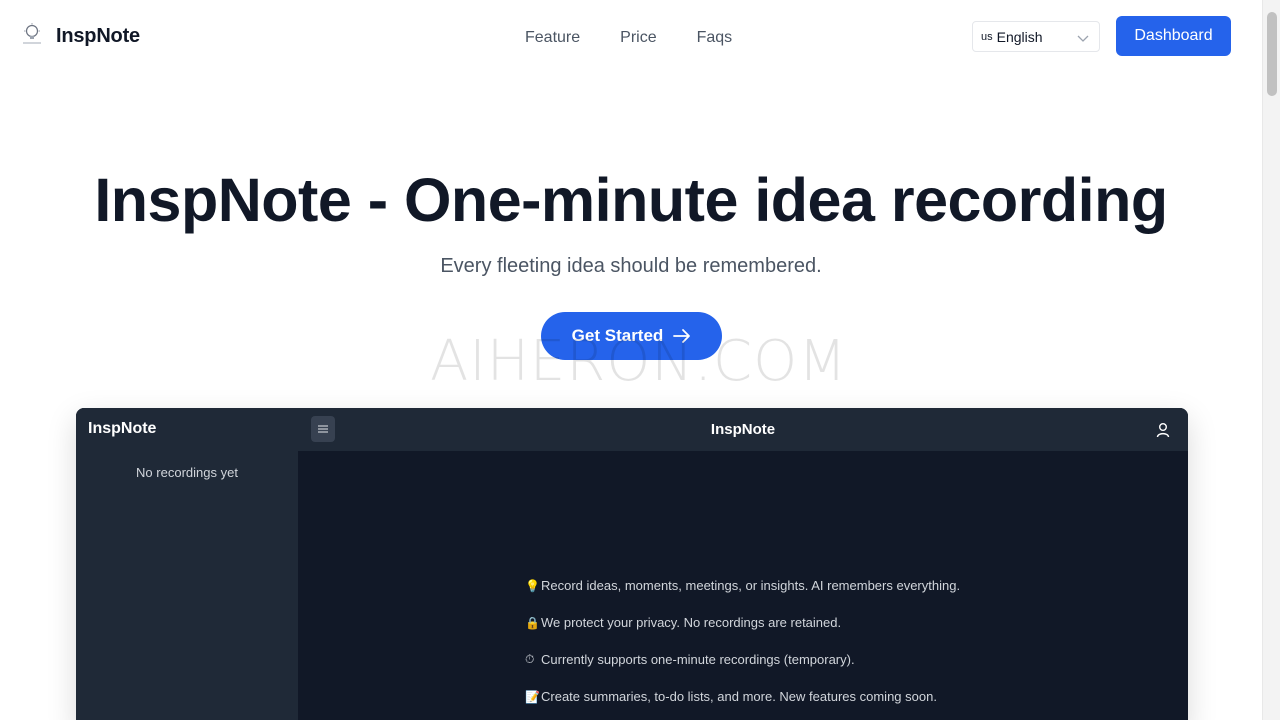 The height and width of the screenshot is (720, 1280). Describe the element at coordinates (1271, 360) in the screenshot. I see `page-scrollbar` at that location.